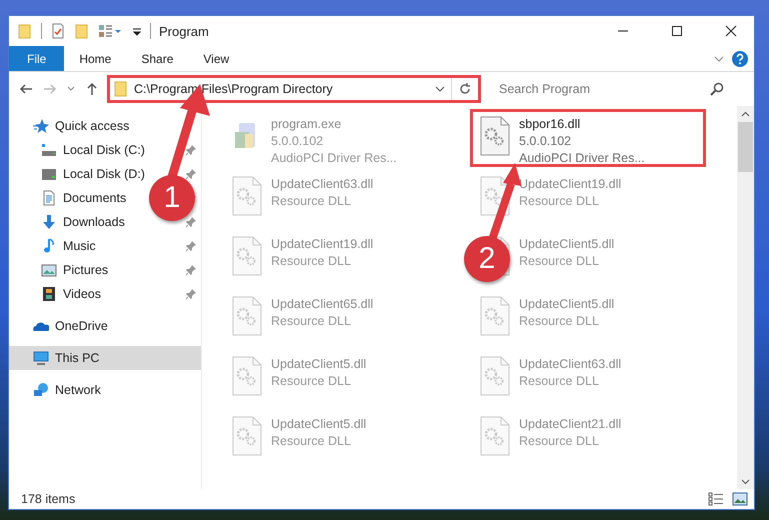  What do you see at coordinates (465, 89) in the screenshot?
I see `refresh-icon` at bounding box center [465, 89].